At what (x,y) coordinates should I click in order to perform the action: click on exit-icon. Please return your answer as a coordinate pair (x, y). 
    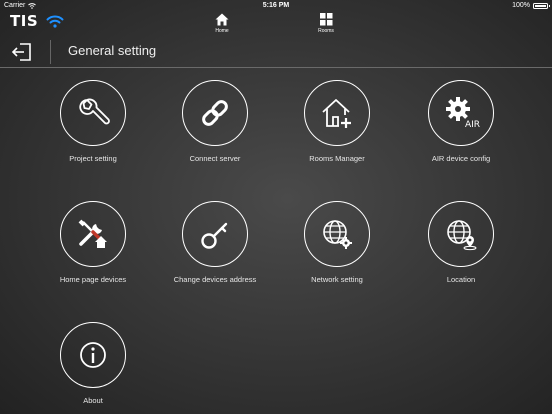
    Looking at the image, I should click on (21, 52).